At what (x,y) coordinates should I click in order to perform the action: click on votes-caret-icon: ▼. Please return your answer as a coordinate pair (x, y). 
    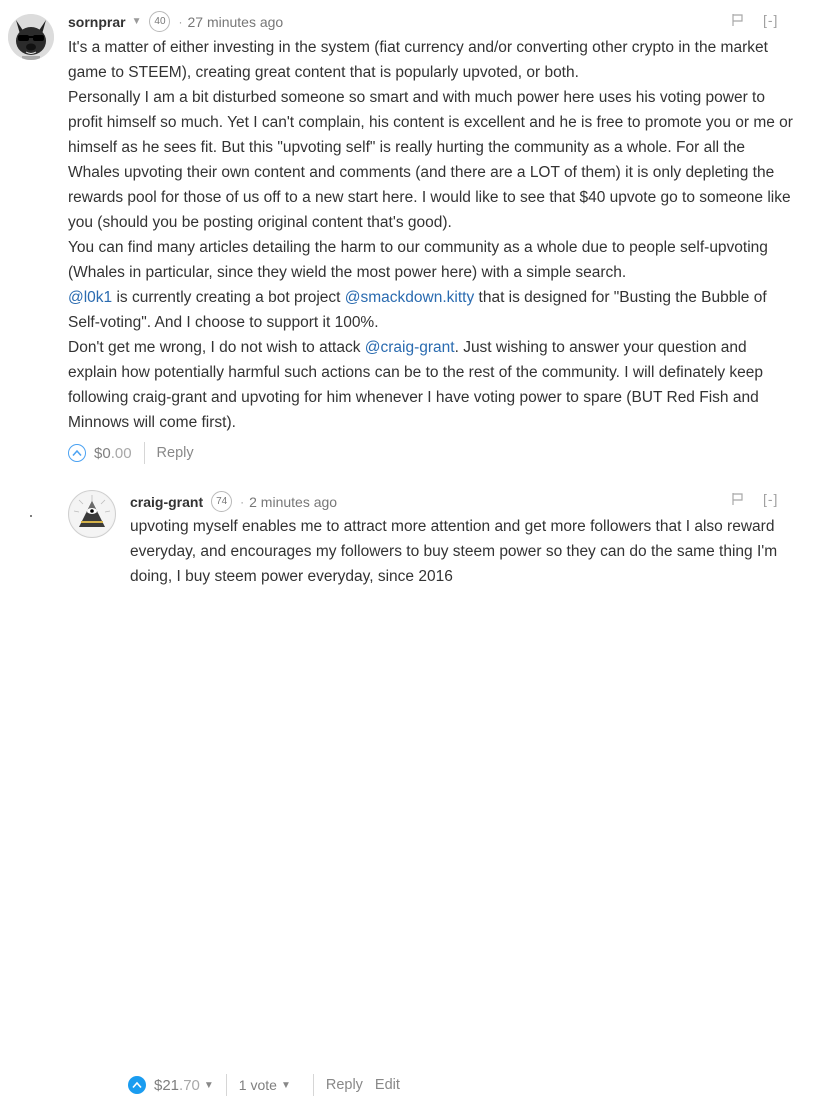
    Looking at the image, I should click on (286, 1085).